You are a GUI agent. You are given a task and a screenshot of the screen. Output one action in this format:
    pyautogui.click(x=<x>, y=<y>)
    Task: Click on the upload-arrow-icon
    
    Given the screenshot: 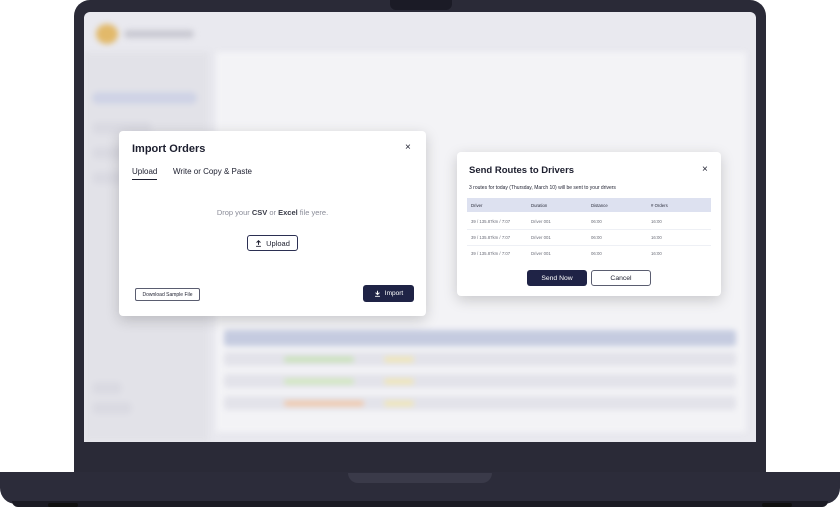 What is the action you would take?
    pyautogui.click(x=259, y=243)
    